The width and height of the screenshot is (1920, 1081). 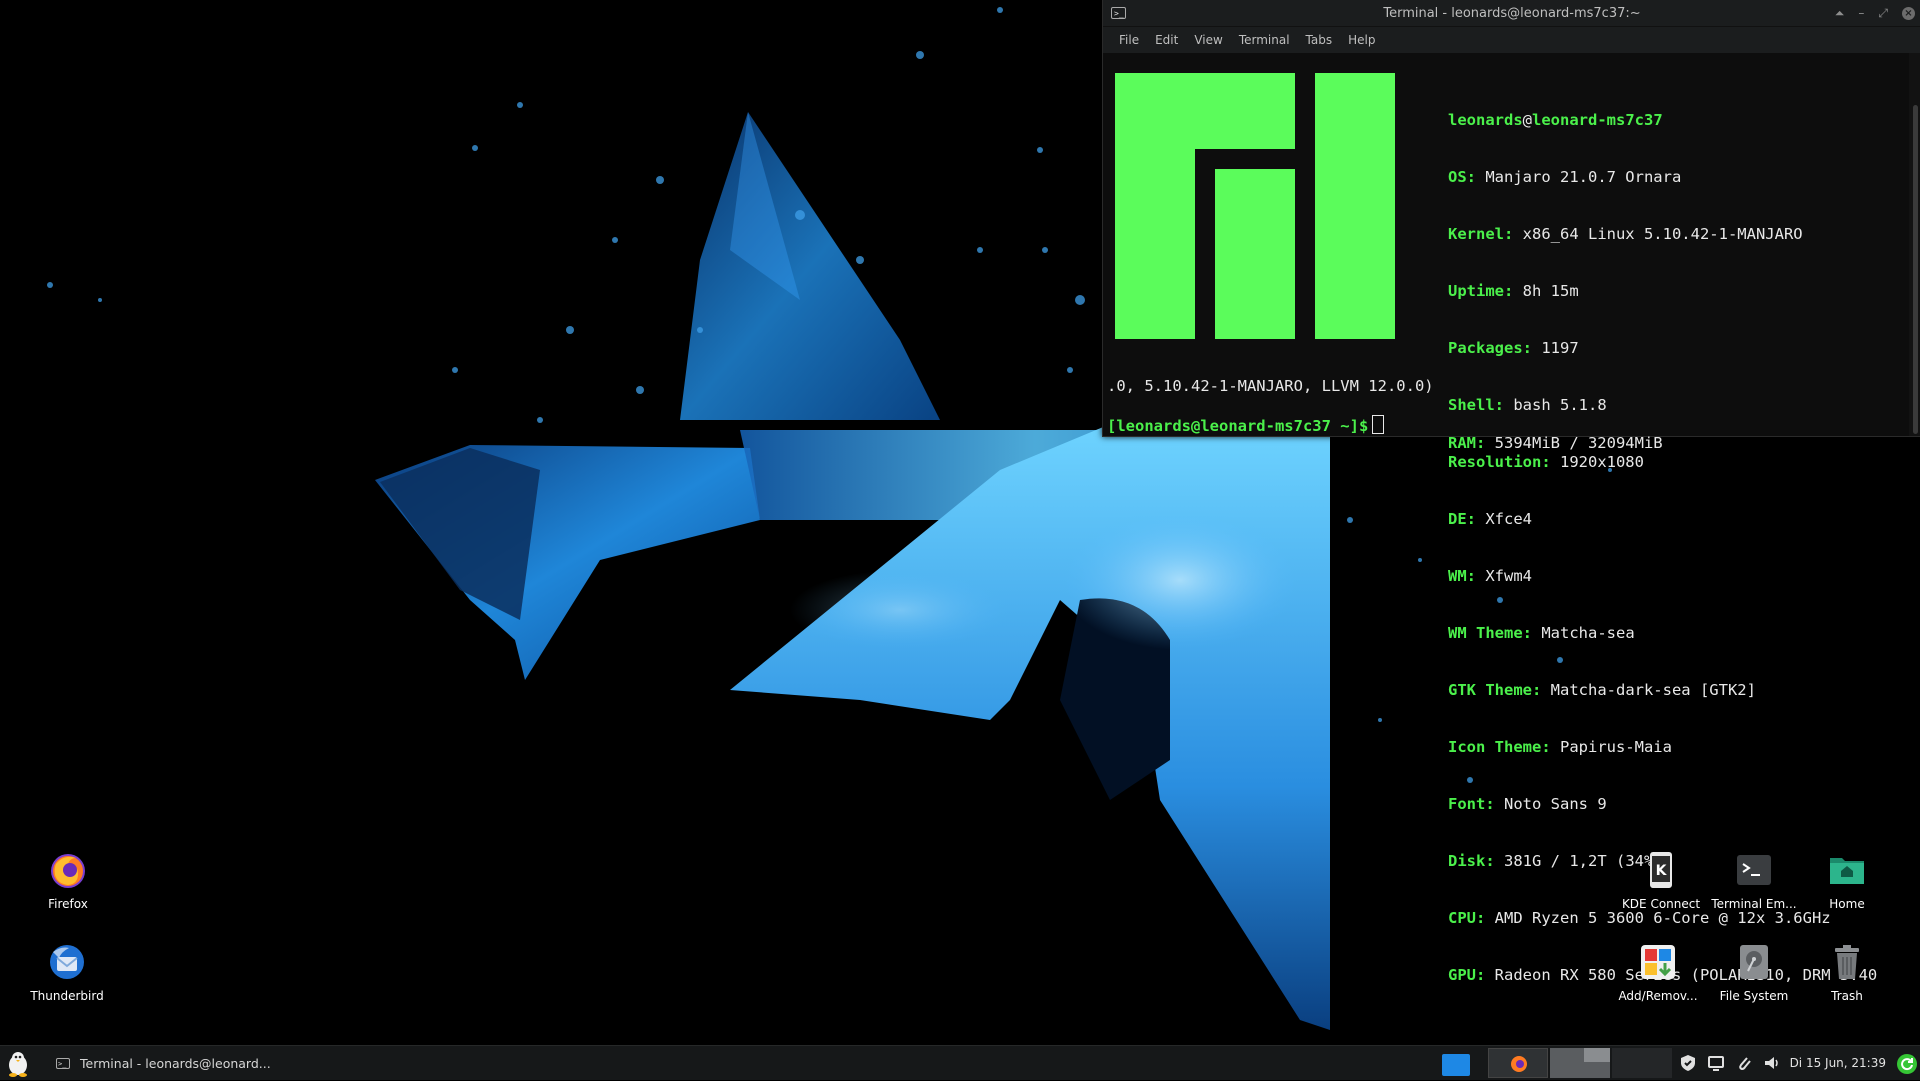 I want to click on info-row: Icon Theme: Papirus-Maia, so click(x=1560, y=747).